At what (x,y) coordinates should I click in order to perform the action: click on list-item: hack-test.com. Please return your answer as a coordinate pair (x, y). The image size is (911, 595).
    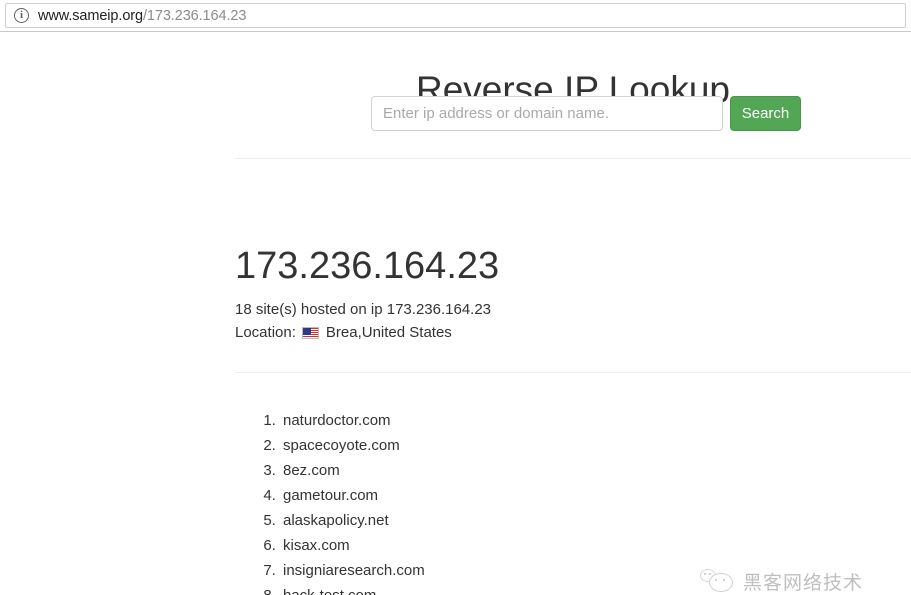
    Looking at the image, I should click on (352, 589).